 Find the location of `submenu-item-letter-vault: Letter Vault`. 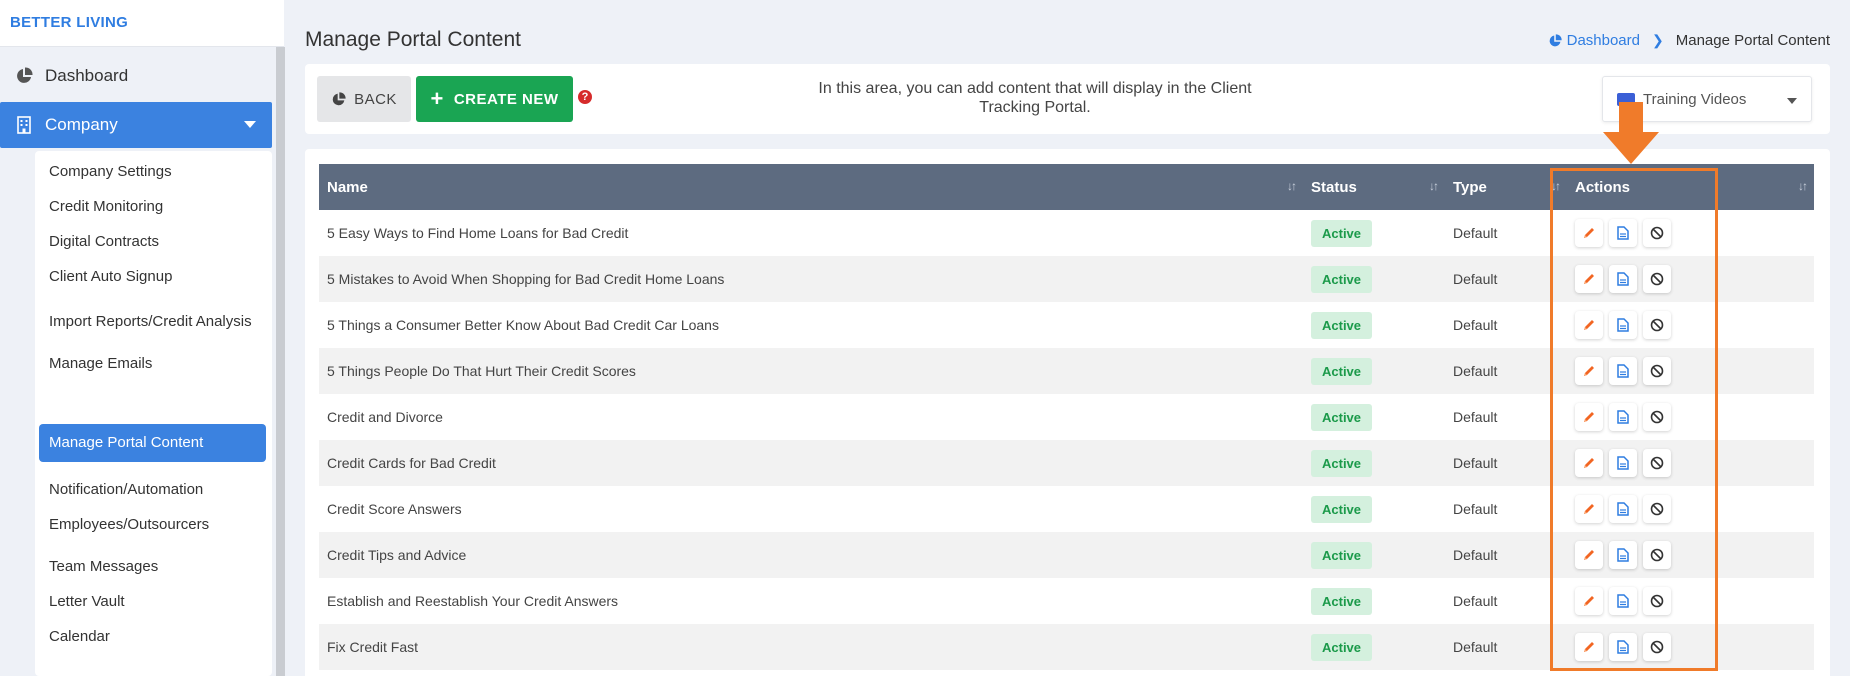

submenu-item-letter-vault: Letter Vault is located at coordinates (152, 602).